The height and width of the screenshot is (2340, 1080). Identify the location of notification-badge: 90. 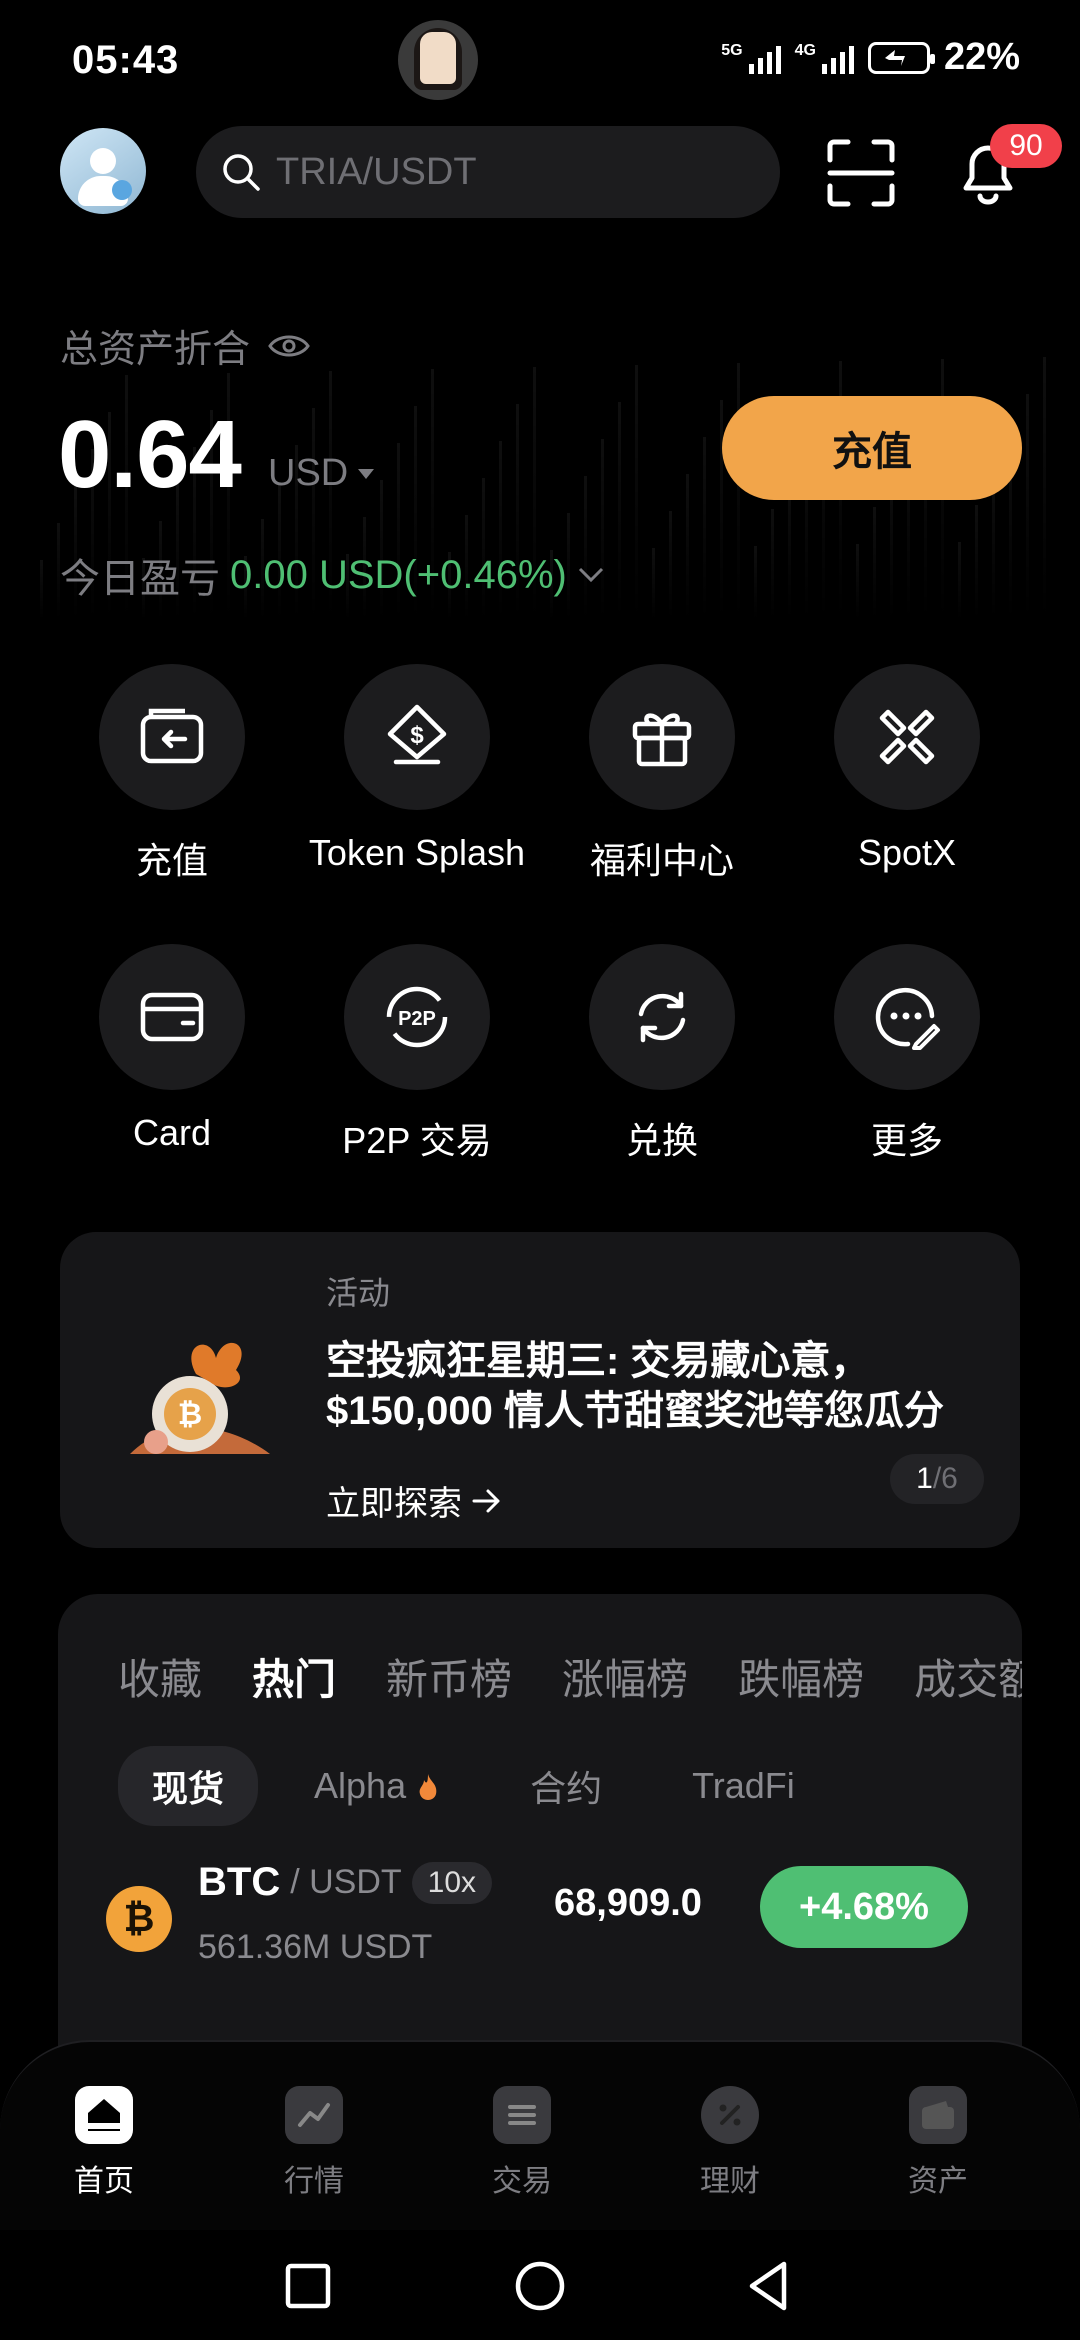
(1026, 146).